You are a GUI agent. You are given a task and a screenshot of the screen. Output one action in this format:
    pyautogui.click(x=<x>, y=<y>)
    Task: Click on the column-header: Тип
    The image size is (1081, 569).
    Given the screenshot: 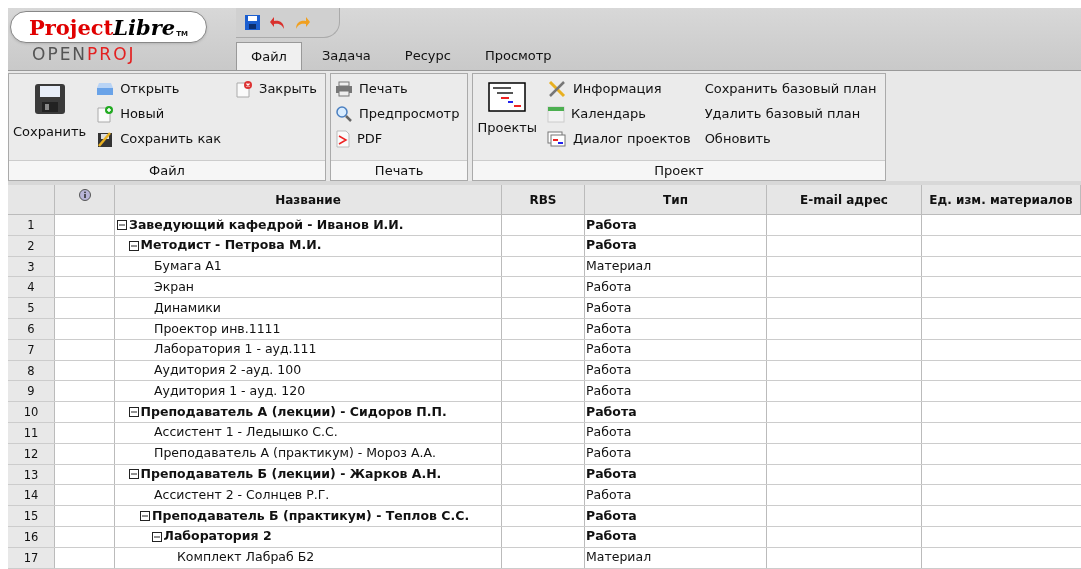 What is the action you would take?
    pyautogui.click(x=676, y=199)
    